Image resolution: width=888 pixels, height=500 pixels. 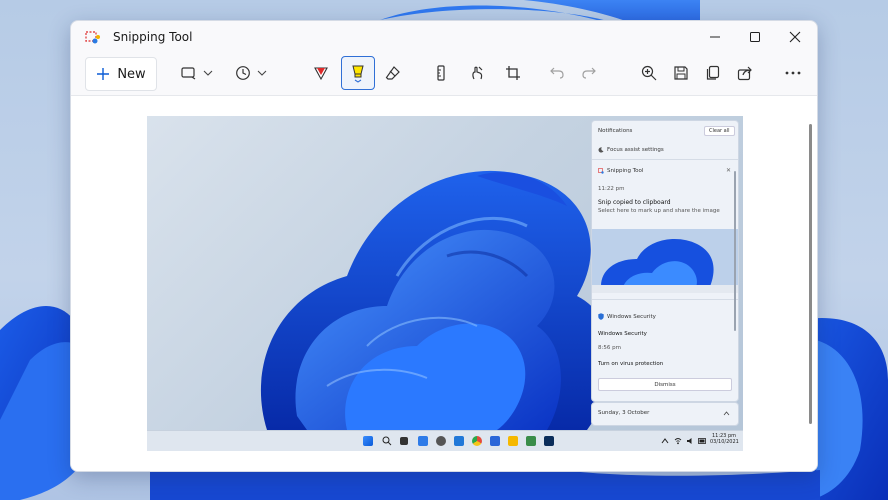 I want to click on more-dots-icon, so click(x=793, y=73).